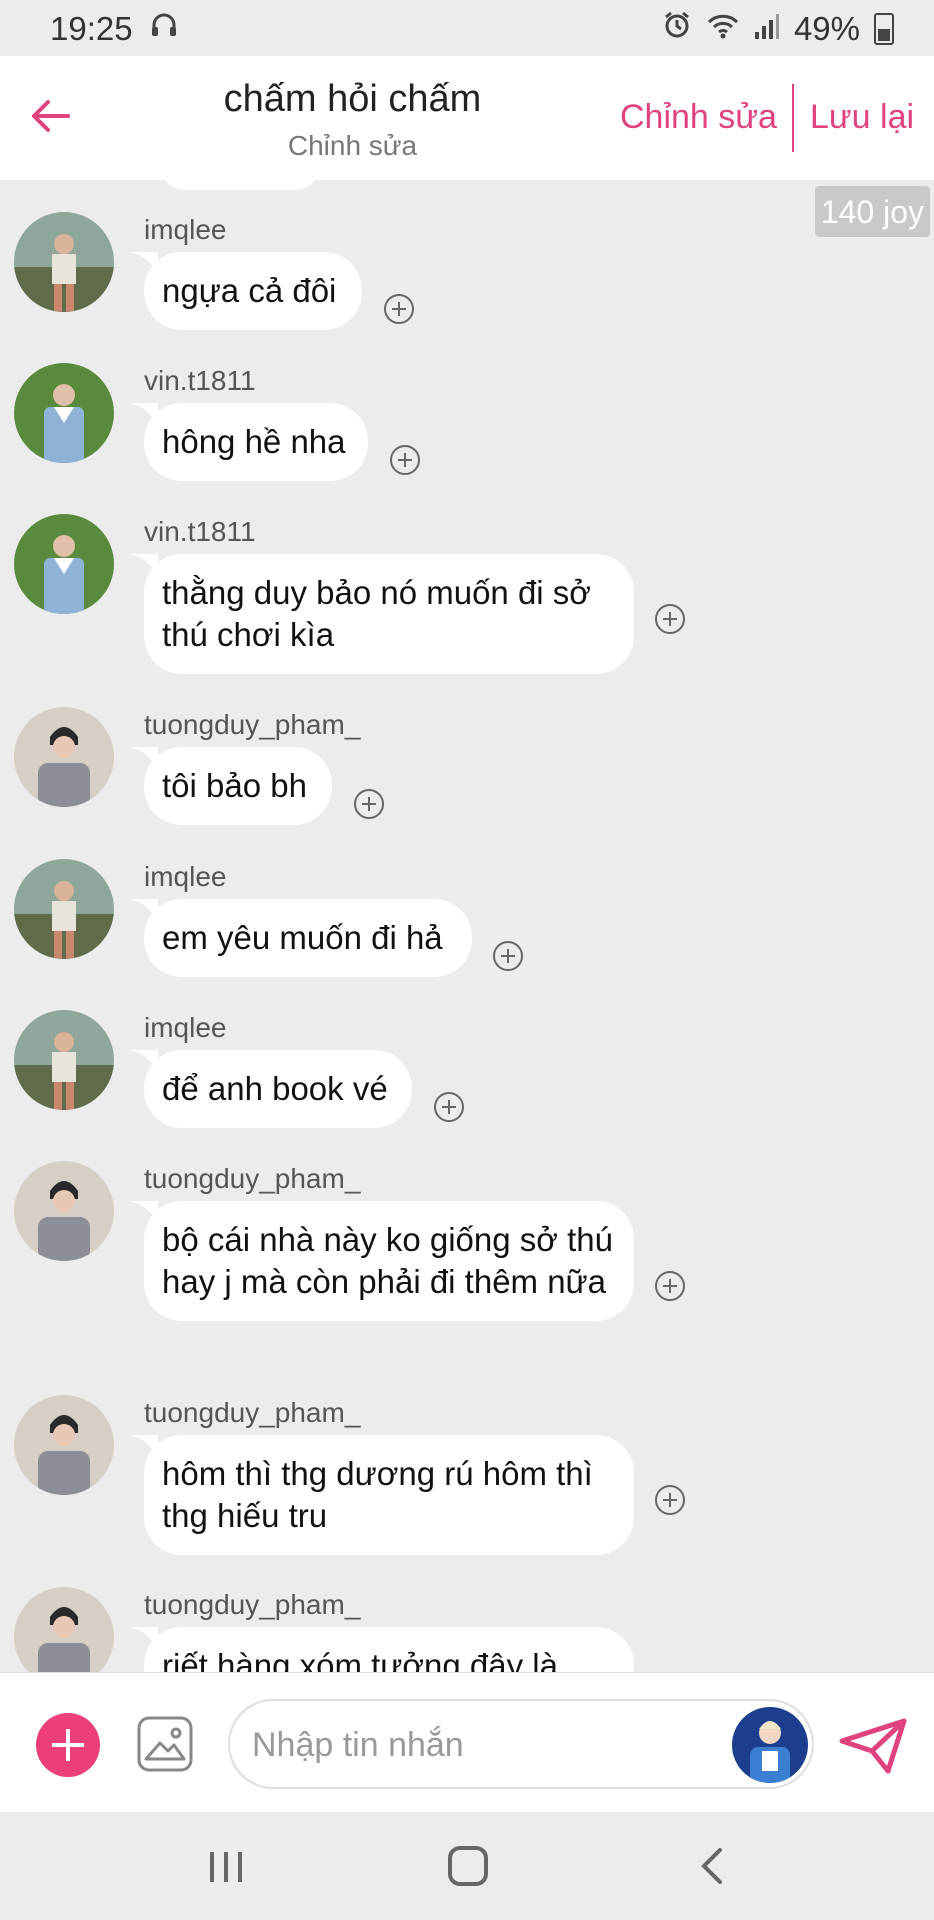 This screenshot has width=934, height=1920. I want to click on message-input-wrapper, so click(521, 1744).